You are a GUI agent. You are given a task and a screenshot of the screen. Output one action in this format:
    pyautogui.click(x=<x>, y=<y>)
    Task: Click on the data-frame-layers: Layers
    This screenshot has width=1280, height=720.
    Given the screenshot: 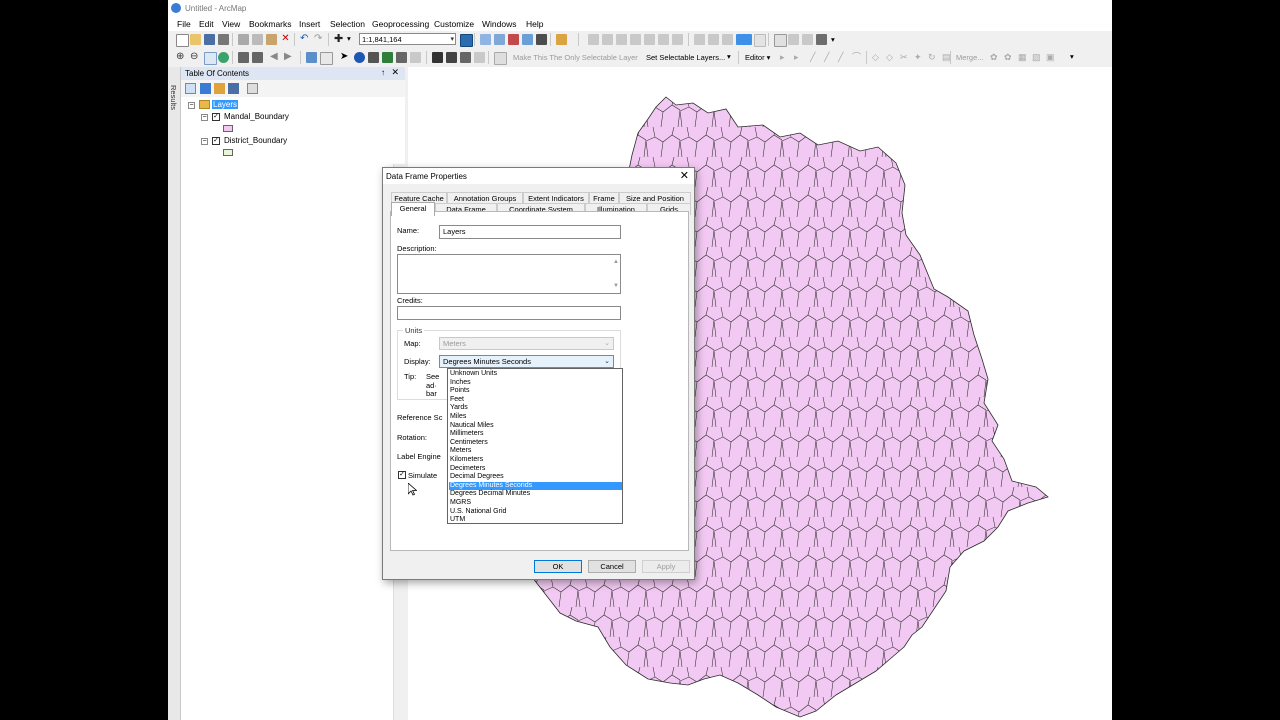 What is the action you would take?
    pyautogui.click(x=225, y=104)
    